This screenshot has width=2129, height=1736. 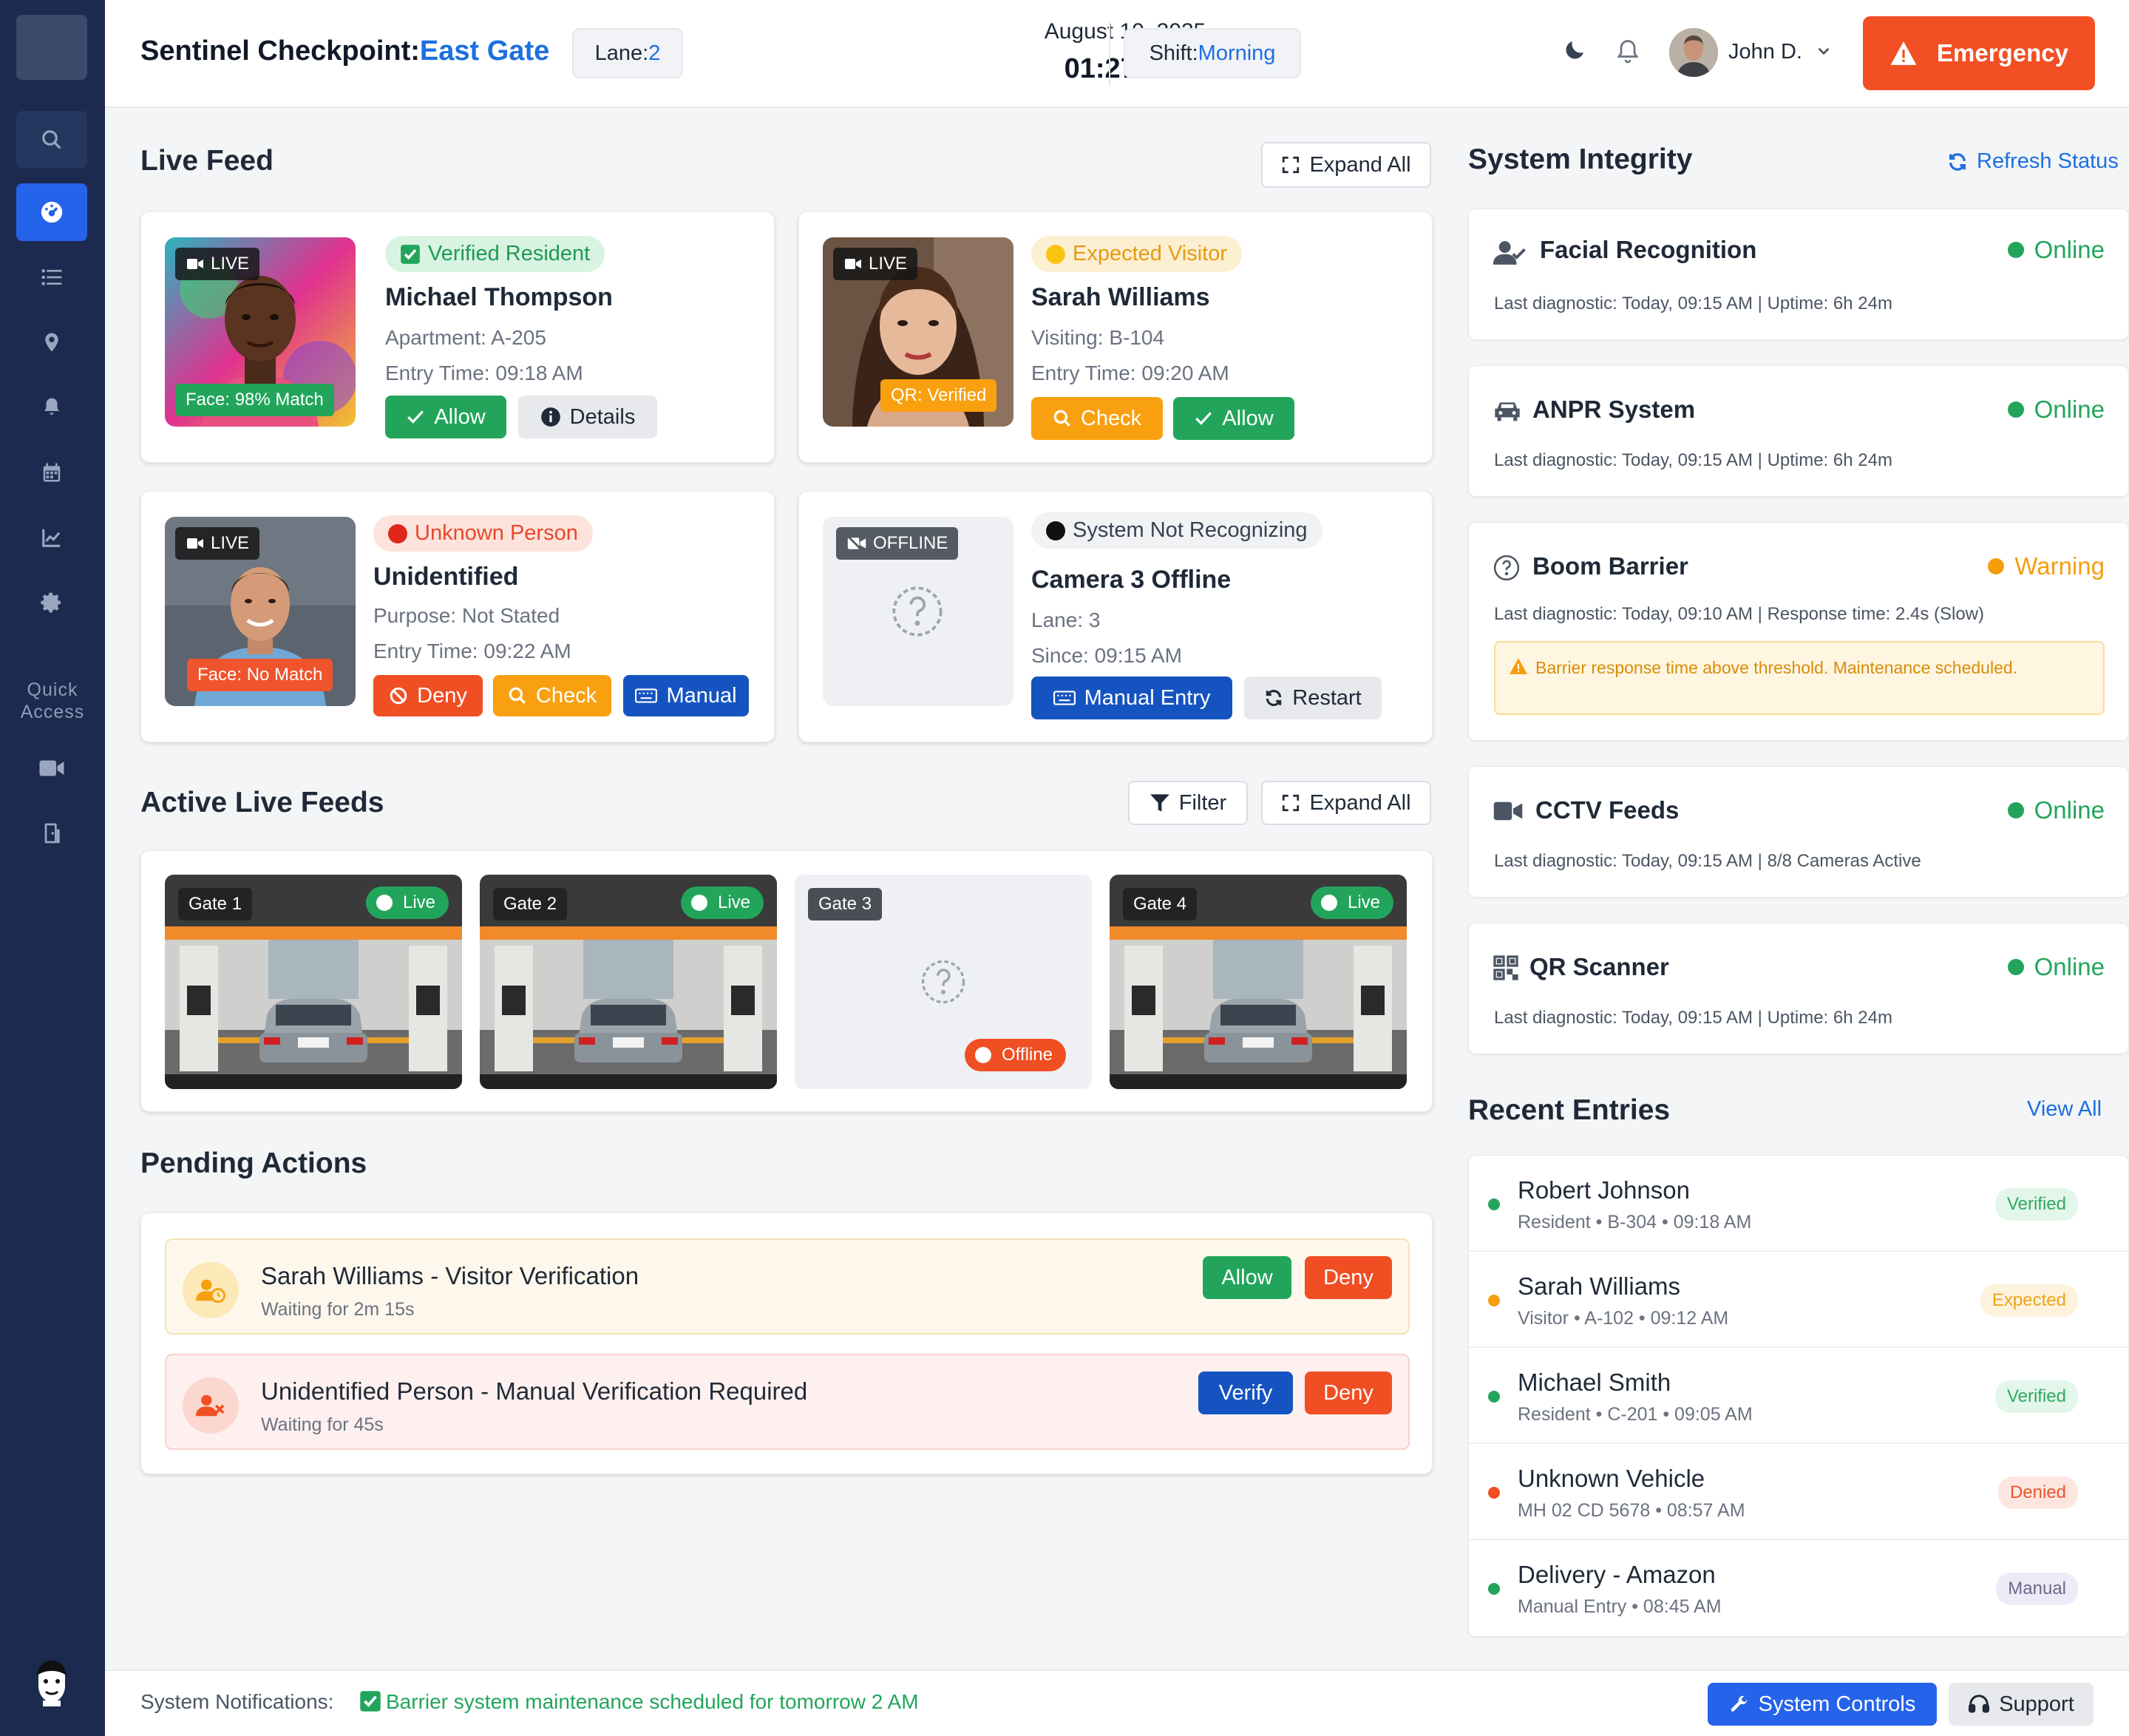 I want to click on sidebar-item-location, so click(x=51, y=342).